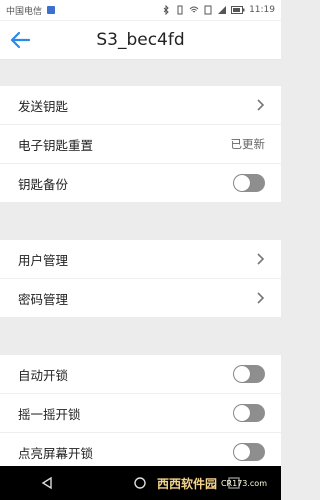 The width and height of the screenshot is (320, 500). I want to click on row-label: 发送钥匙, so click(43, 106).